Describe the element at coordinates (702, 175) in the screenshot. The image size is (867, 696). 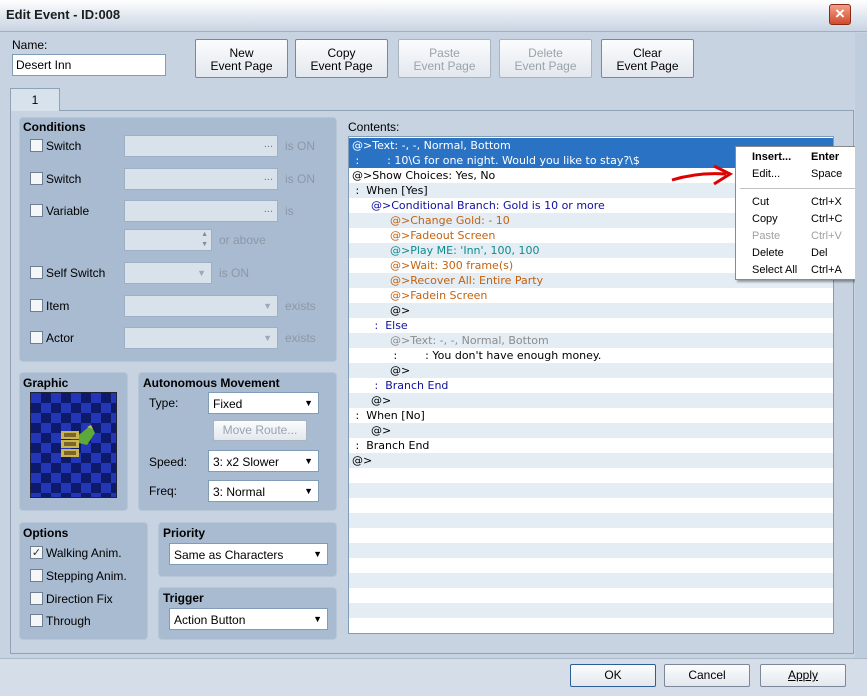
I see `red-arrow-annotation` at that location.